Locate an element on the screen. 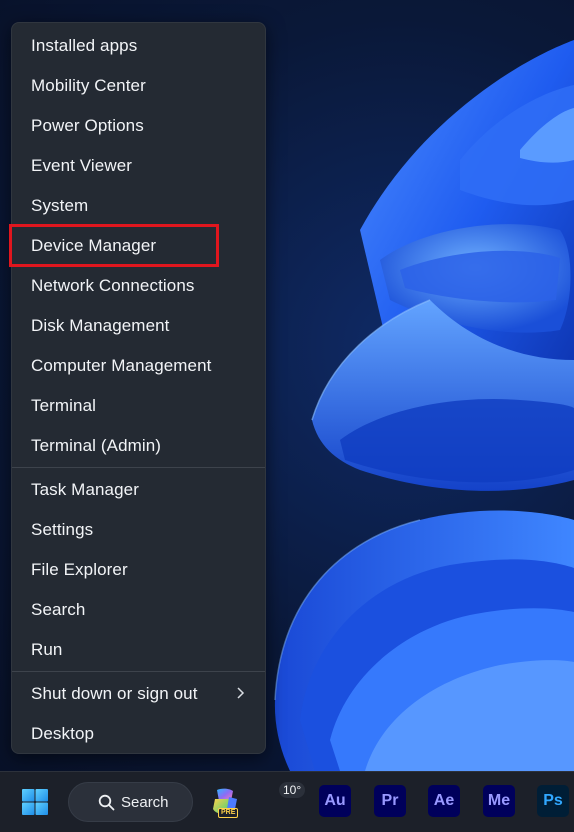  menu-item-mobility-center: Mobility Center is located at coordinates (138, 86).